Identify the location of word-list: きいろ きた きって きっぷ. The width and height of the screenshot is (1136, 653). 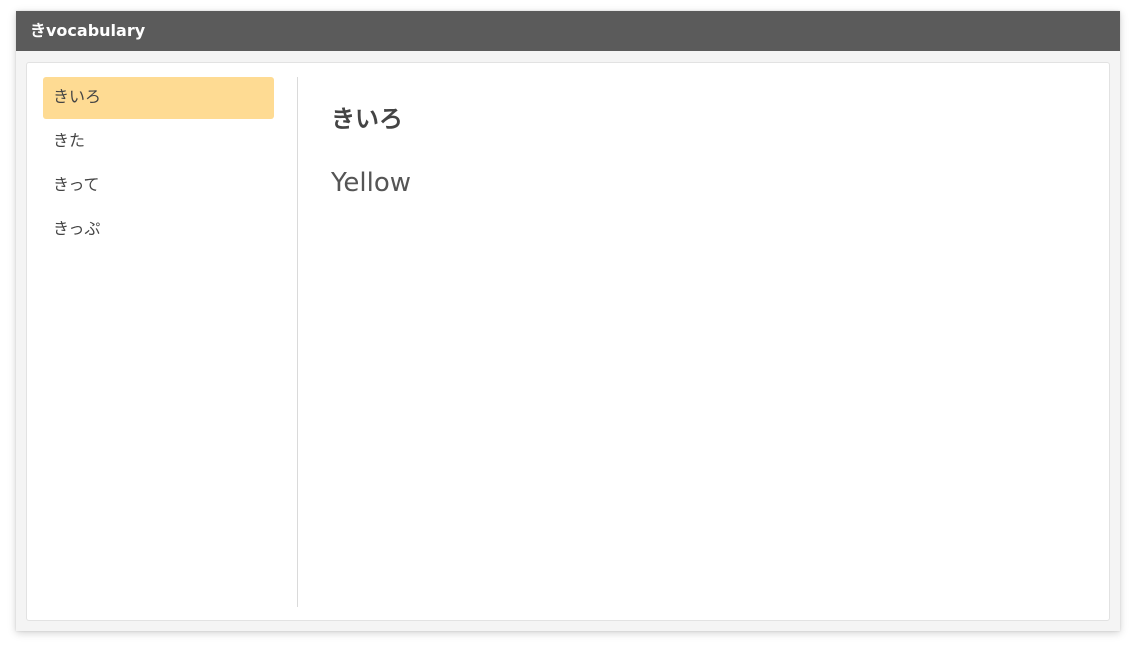
(158, 165).